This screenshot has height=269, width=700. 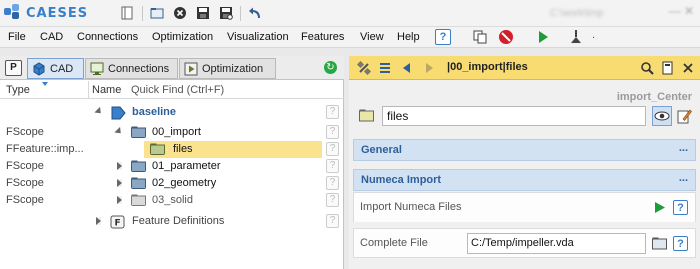 I want to click on tree-row-baseline: baseline ?, so click(x=172, y=112).